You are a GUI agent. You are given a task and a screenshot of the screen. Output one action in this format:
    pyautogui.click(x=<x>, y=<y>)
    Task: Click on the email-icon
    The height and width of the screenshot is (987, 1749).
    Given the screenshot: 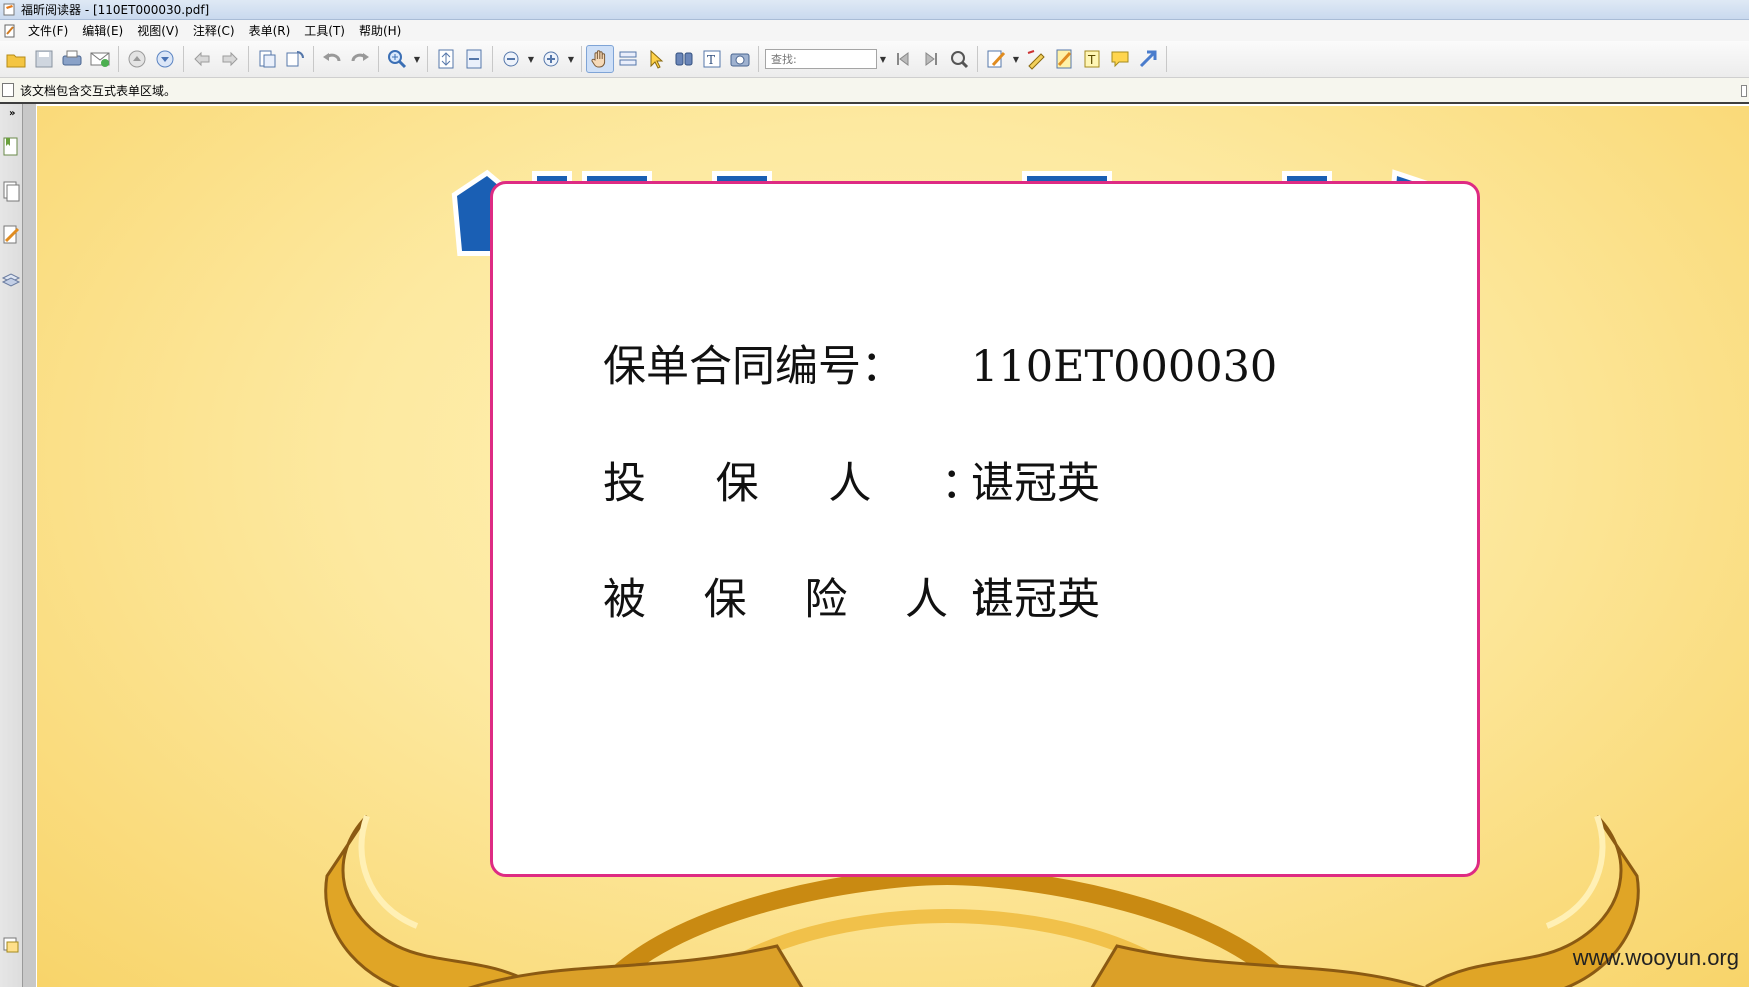 What is the action you would take?
    pyautogui.click(x=100, y=59)
    